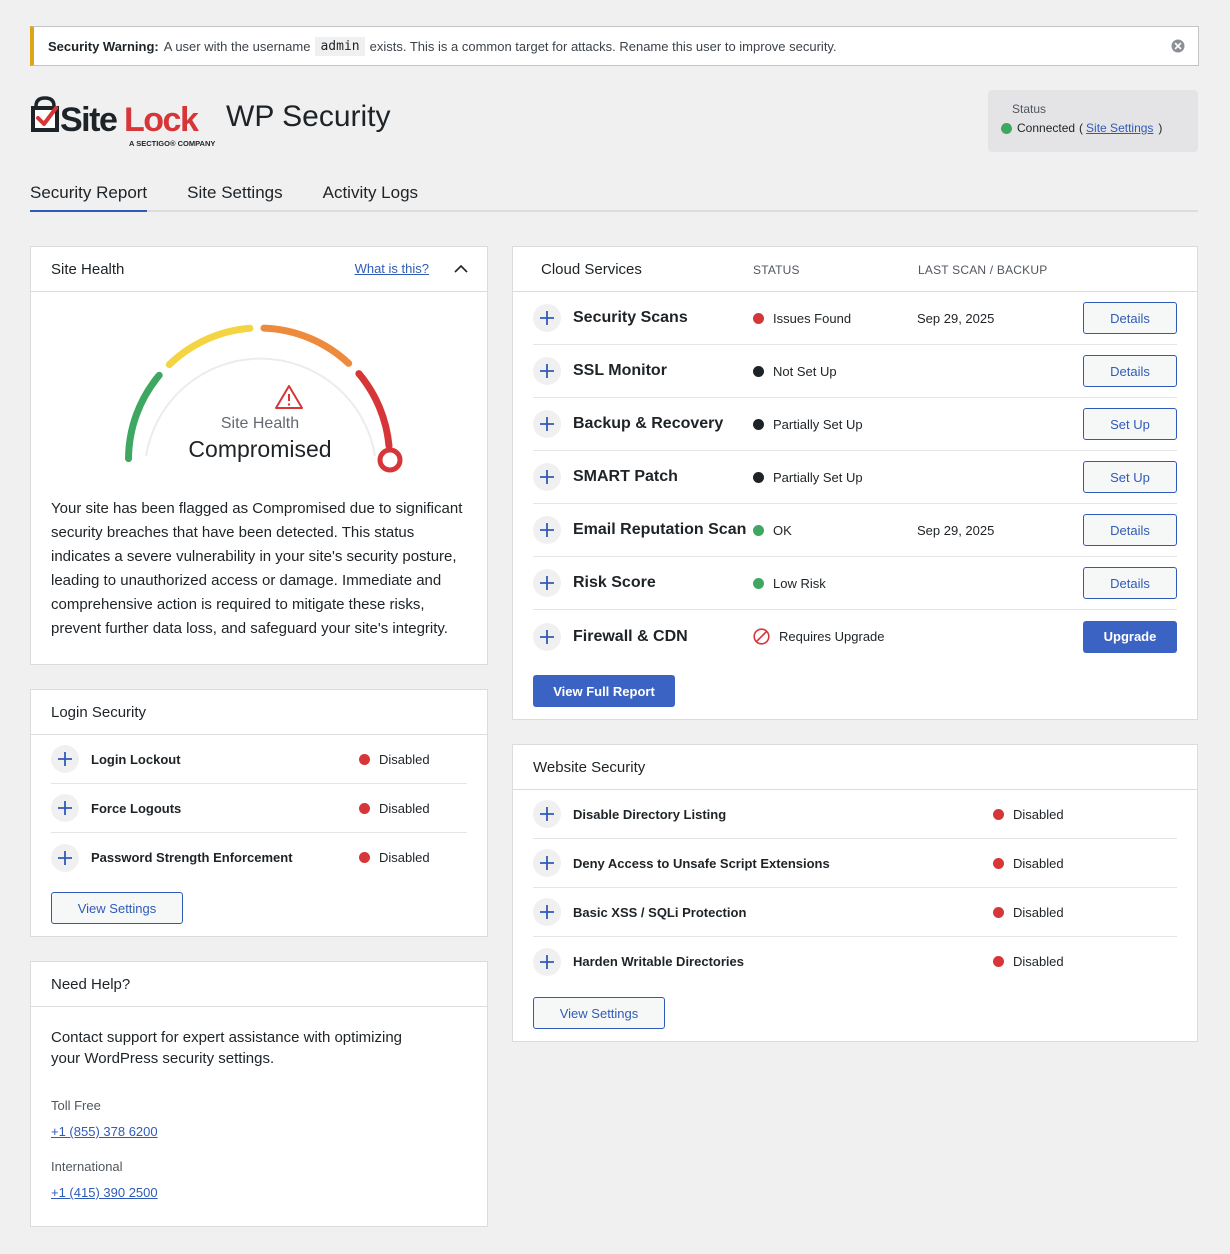 This screenshot has width=1230, height=1254. I want to click on feature-name: Harden Writable Directories, so click(658, 961).